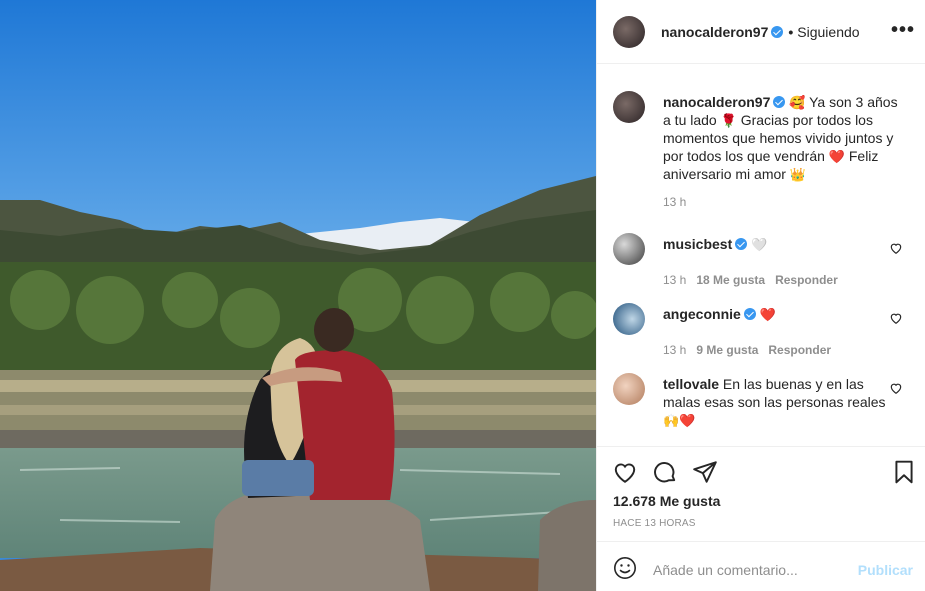 The width and height of the screenshot is (925, 591). What do you see at coordinates (666, 501) in the screenshot?
I see `likes-count: 12.678 Me gusta` at bounding box center [666, 501].